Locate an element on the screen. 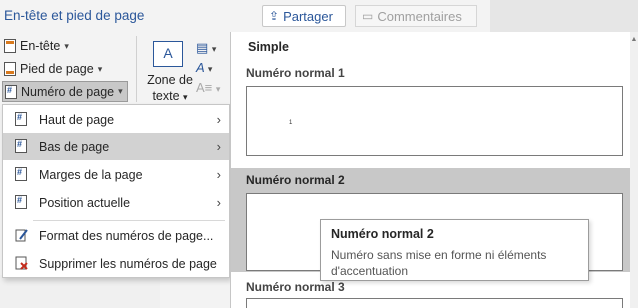  menu-item-page-margins: Marges de la page › is located at coordinates (116, 174).